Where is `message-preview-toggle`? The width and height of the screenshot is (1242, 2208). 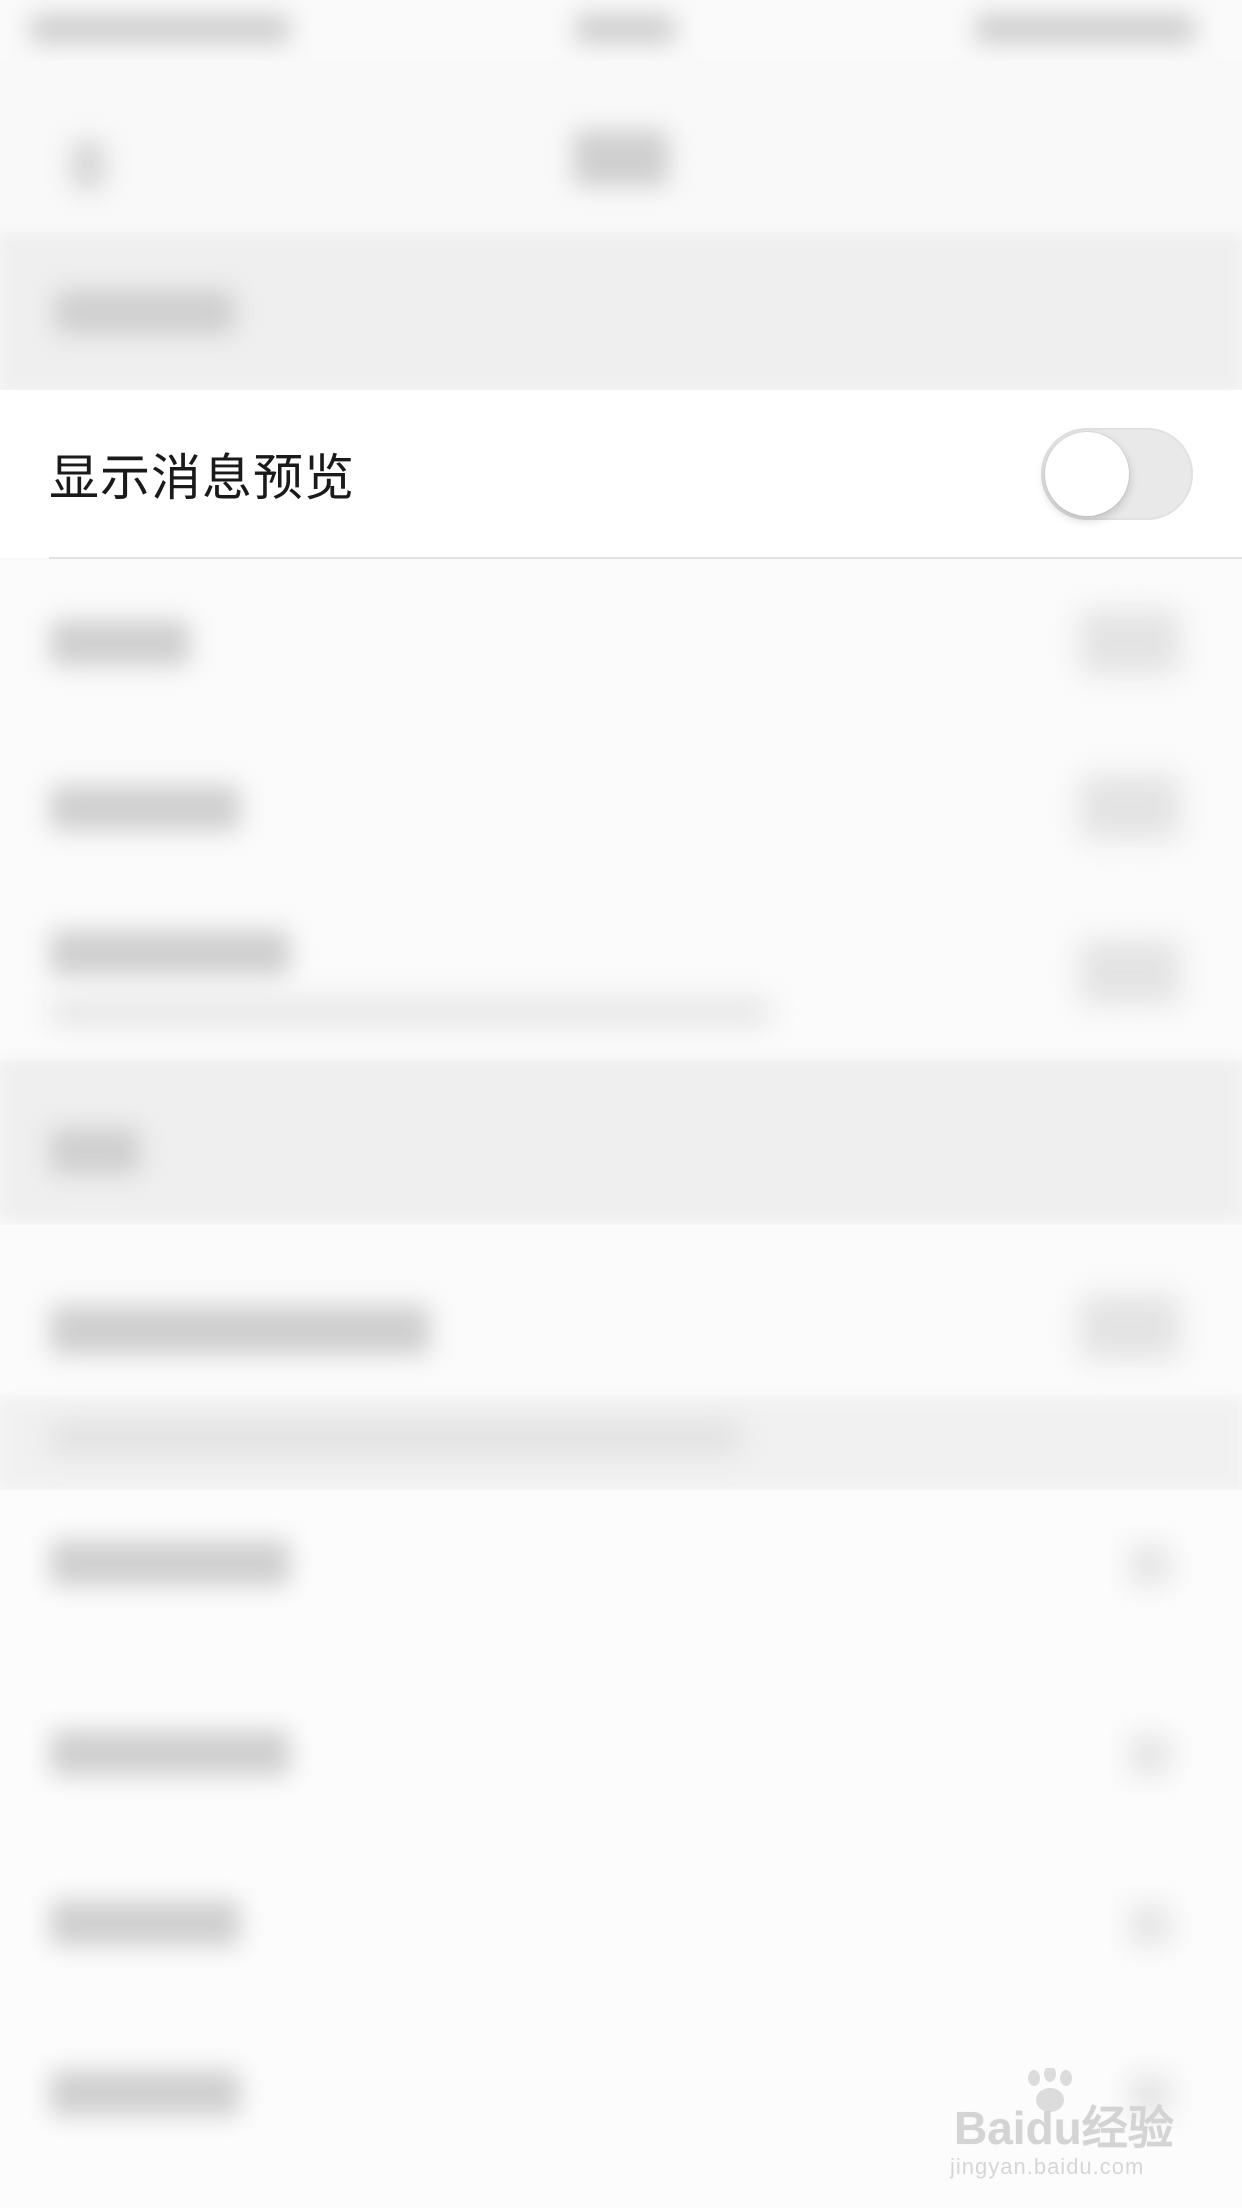
message-preview-toggle is located at coordinates (1117, 474).